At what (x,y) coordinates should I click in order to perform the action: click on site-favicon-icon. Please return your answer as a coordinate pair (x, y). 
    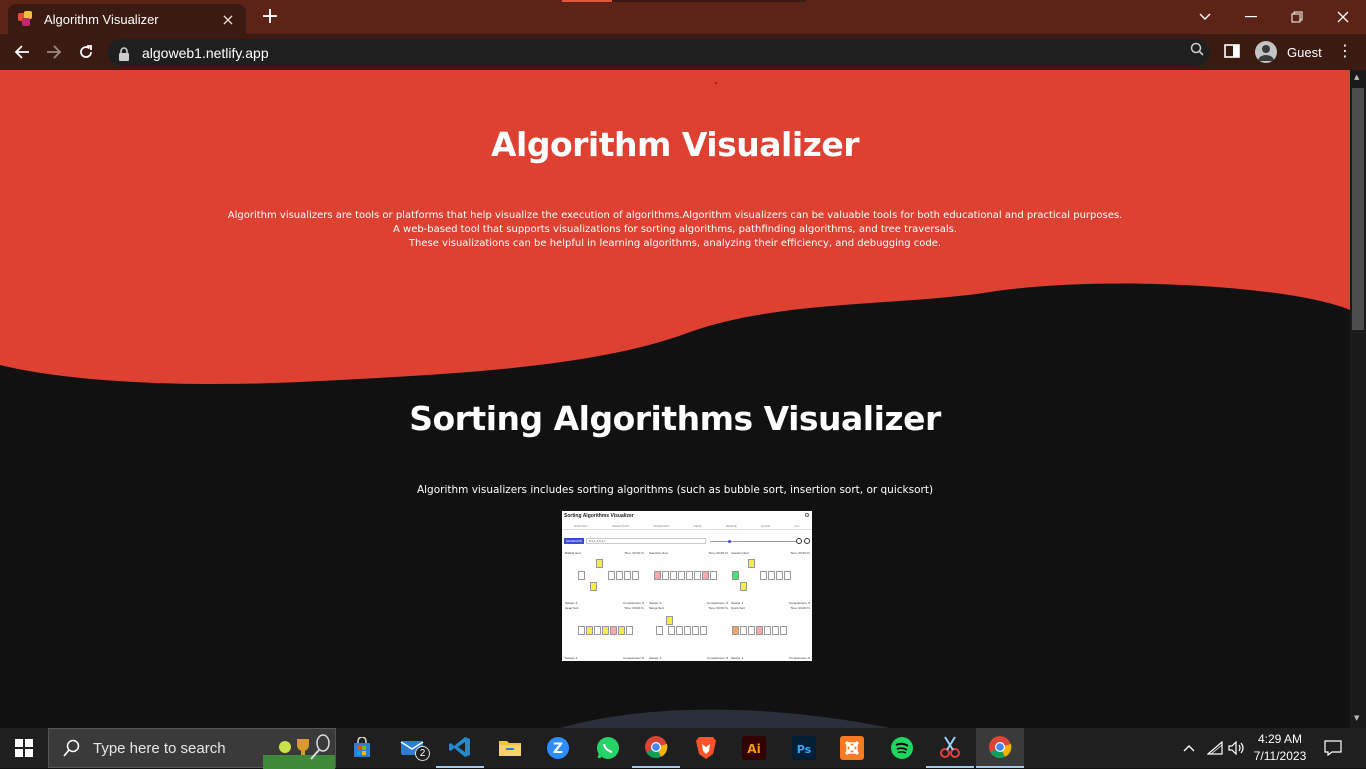
    Looking at the image, I should click on (26, 19).